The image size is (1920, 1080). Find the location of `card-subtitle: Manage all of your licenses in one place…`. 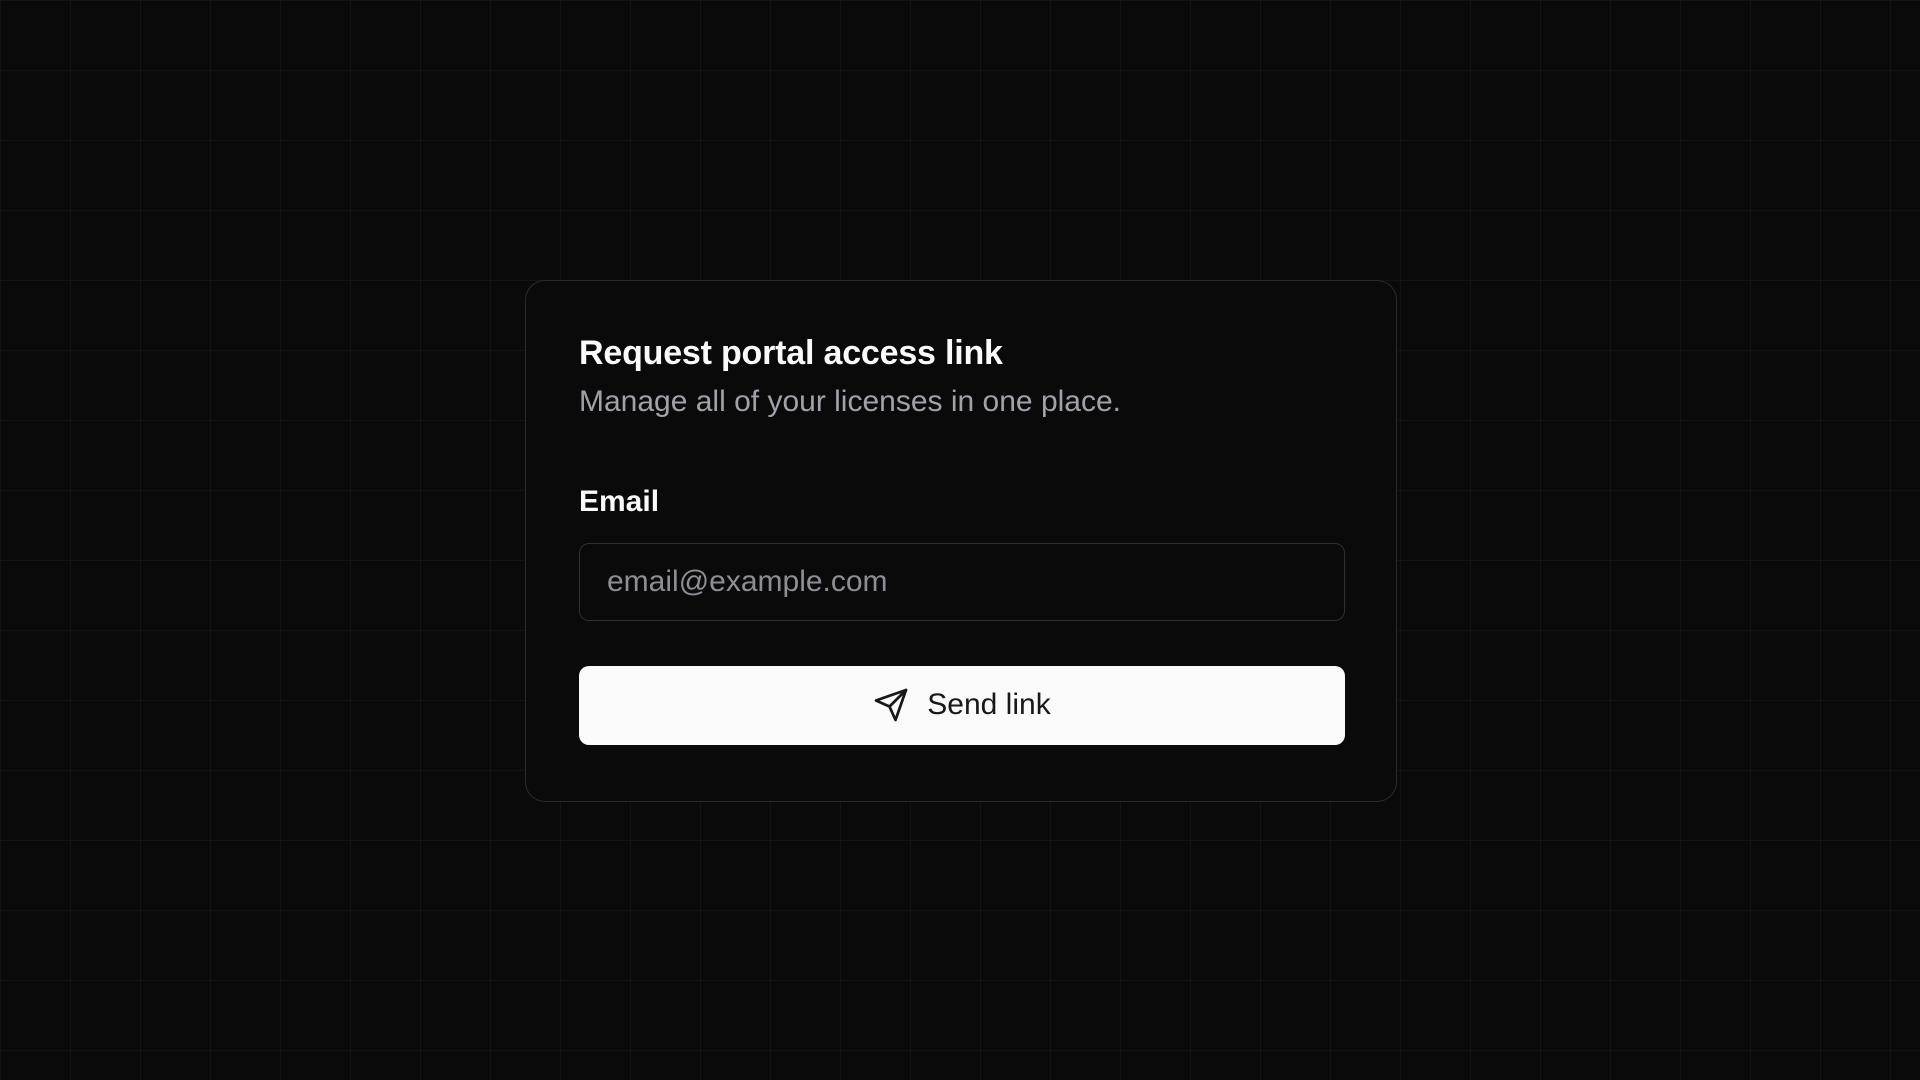

card-subtitle: Manage all of your licenses in one place… is located at coordinates (850, 401).